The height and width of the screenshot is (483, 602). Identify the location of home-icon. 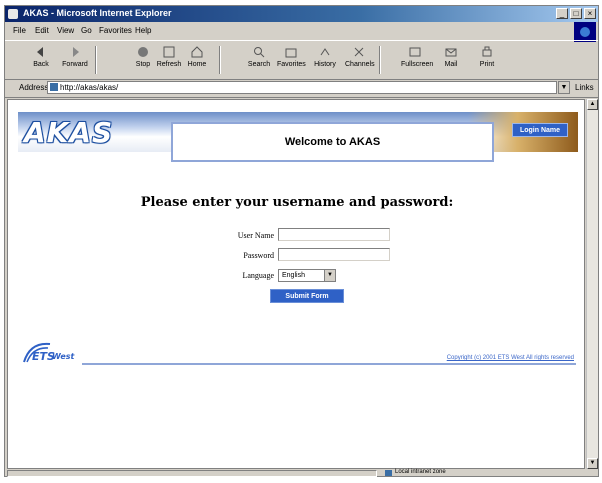
(197, 52).